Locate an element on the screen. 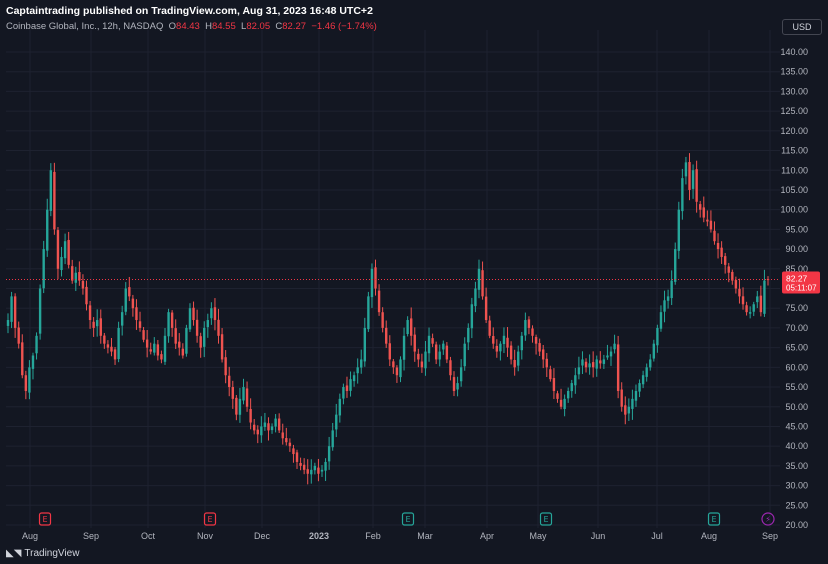 The width and height of the screenshot is (828, 564). brand-label: TradingView is located at coordinates (52, 553).